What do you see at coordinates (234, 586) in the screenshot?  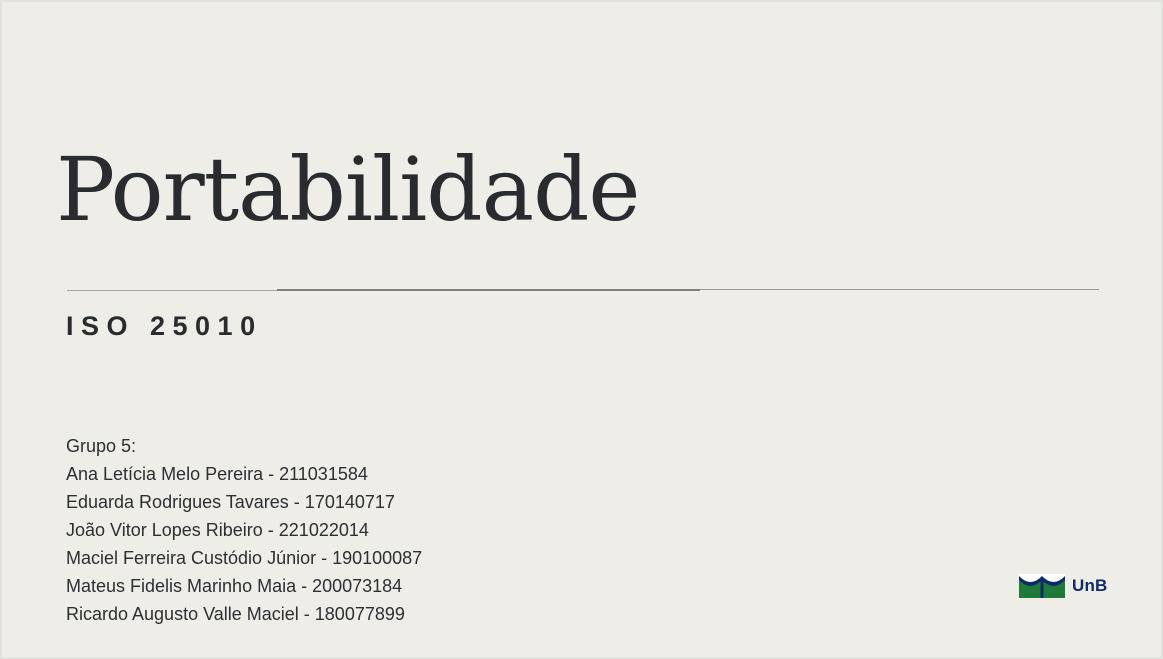 I see `list-item: Mateus Fidelis Marinho Maia - 200073184` at bounding box center [234, 586].